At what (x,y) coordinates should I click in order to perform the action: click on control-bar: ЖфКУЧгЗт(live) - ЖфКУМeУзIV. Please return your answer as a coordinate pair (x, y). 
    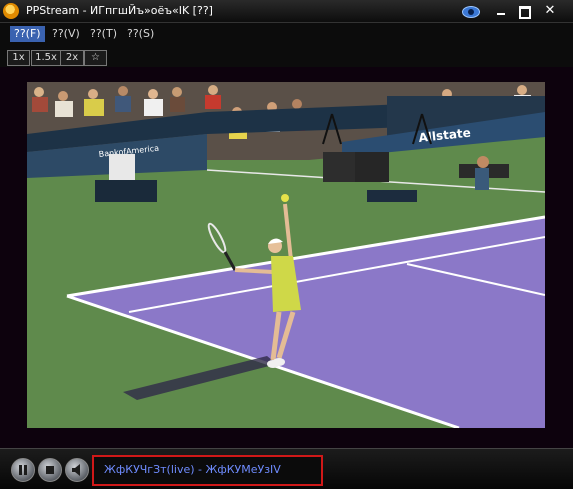
    Looking at the image, I should click on (286, 468).